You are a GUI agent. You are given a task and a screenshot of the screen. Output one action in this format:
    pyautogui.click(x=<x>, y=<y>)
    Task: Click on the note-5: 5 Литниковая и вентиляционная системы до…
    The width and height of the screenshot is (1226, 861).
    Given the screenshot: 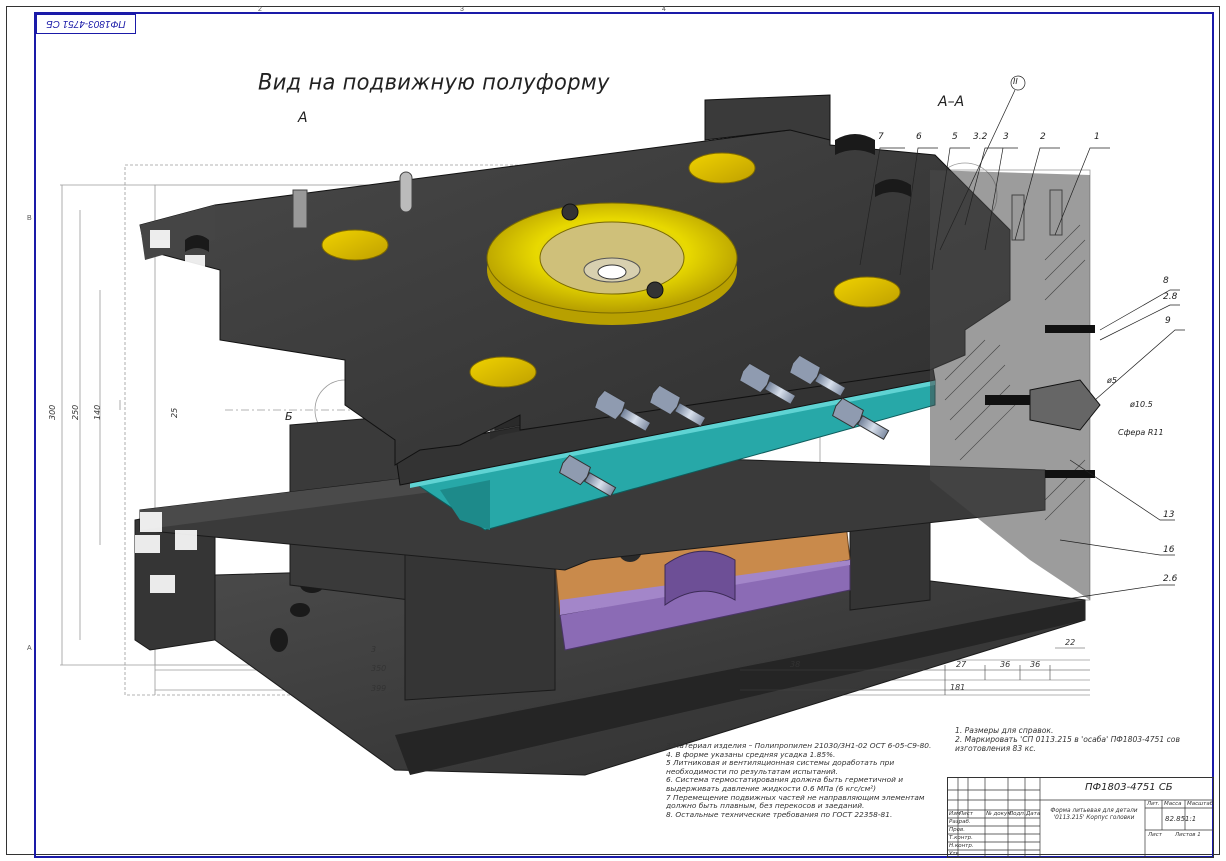 What is the action you would take?
    pyautogui.click(x=780, y=767)
    